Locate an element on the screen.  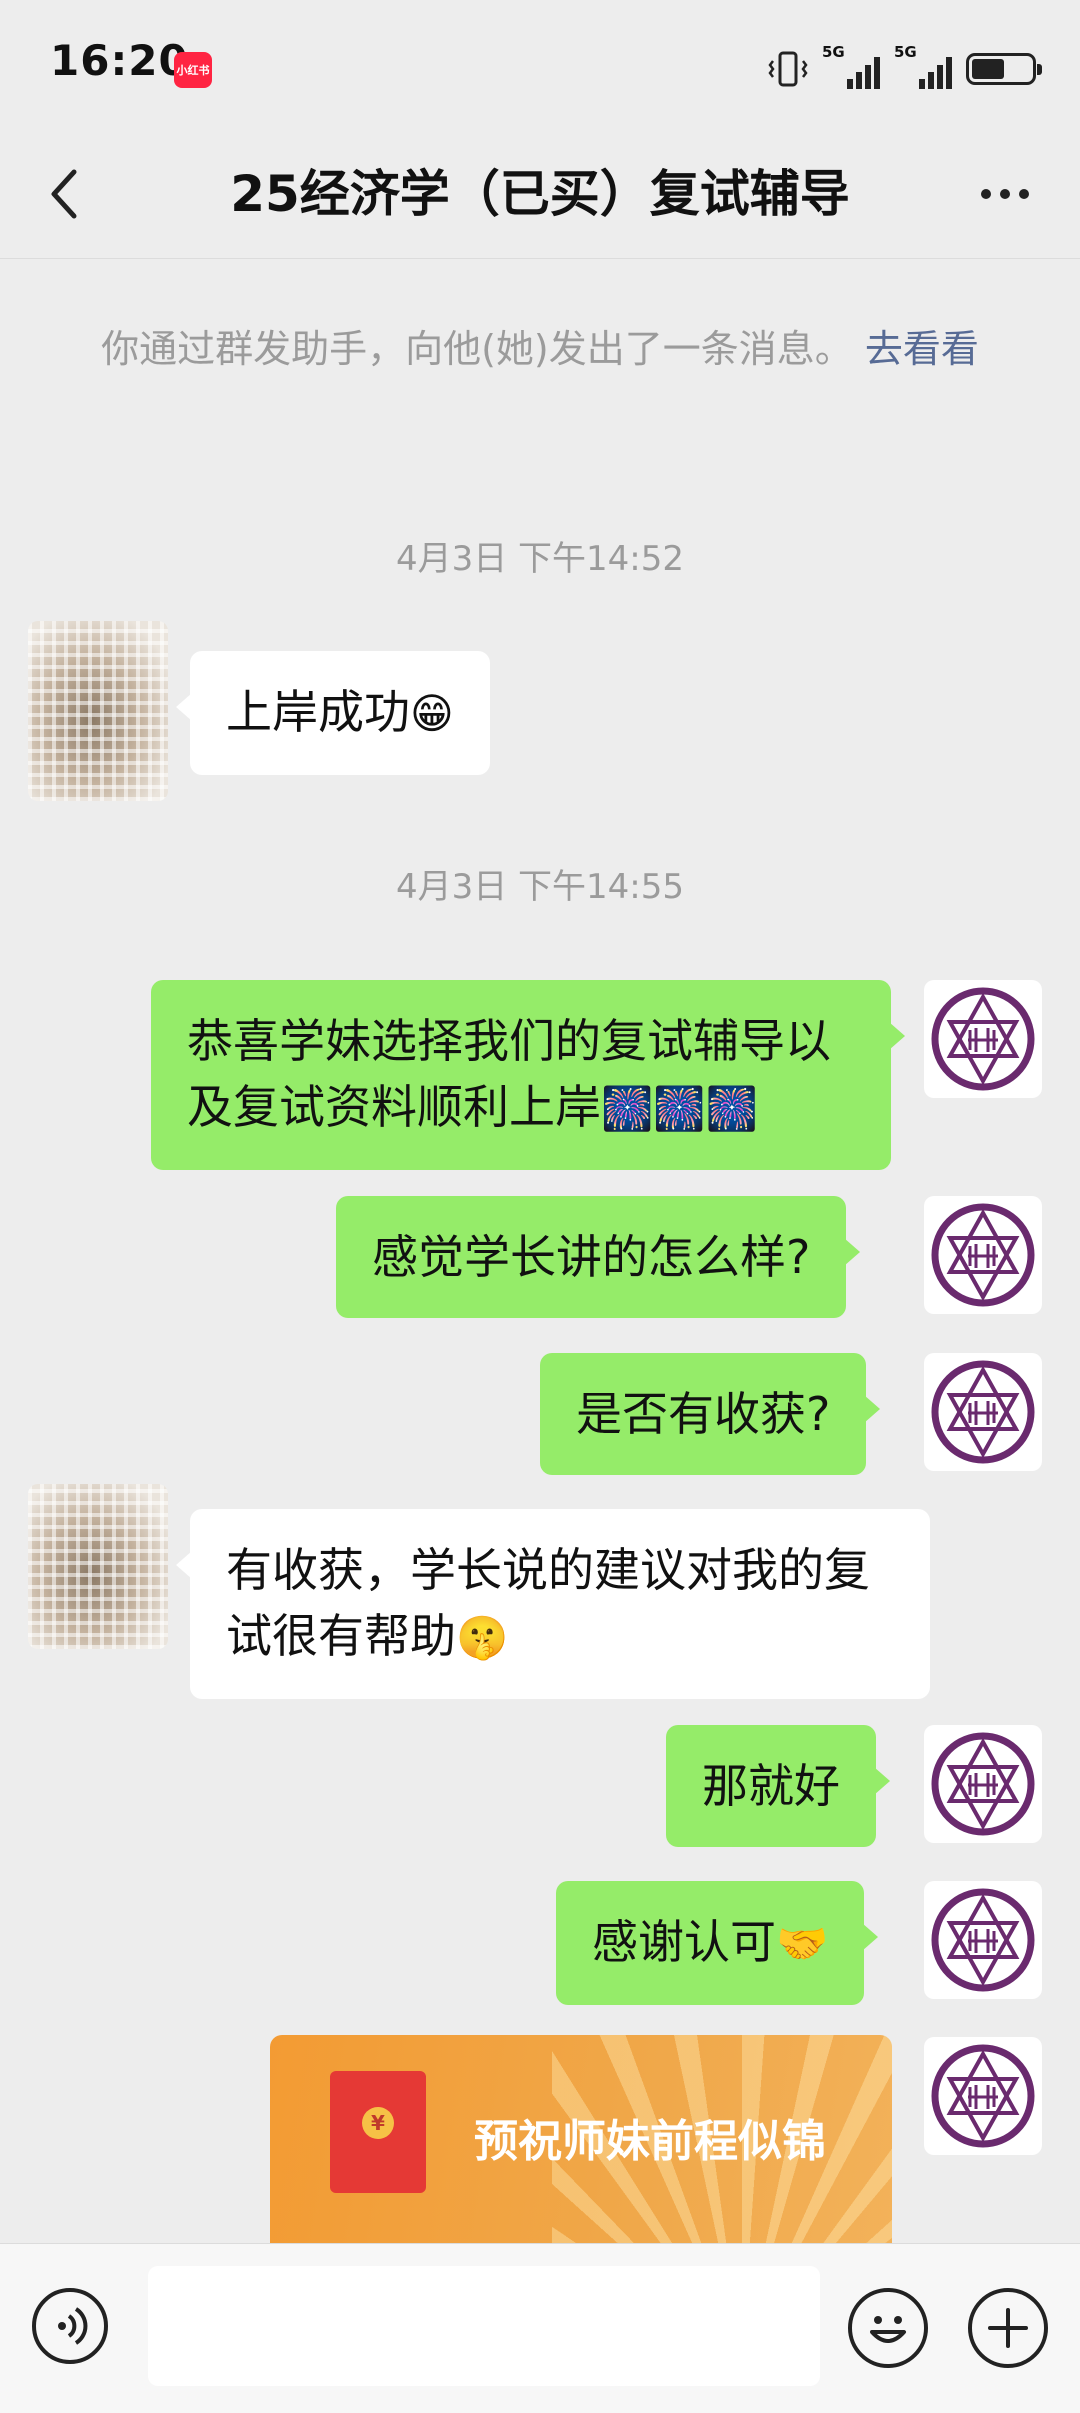
status-icons: 5G 5G is located at coordinates (905, 68).